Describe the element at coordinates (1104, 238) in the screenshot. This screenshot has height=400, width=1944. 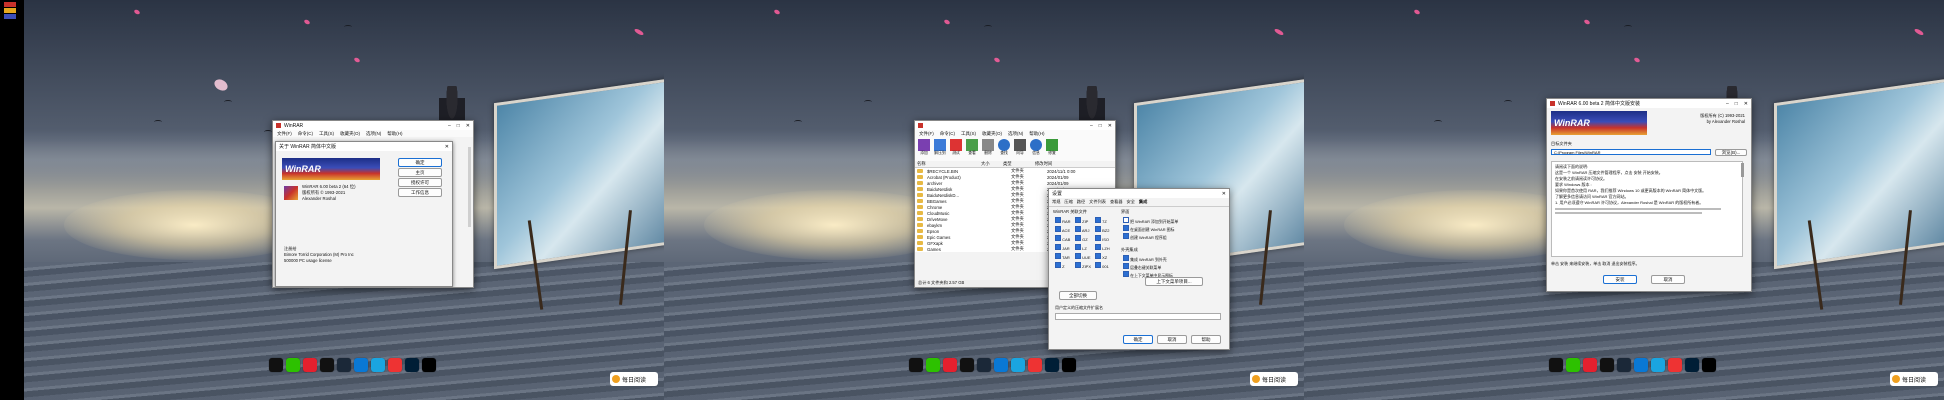
I see `assoc-checkbox: ISO` at that location.